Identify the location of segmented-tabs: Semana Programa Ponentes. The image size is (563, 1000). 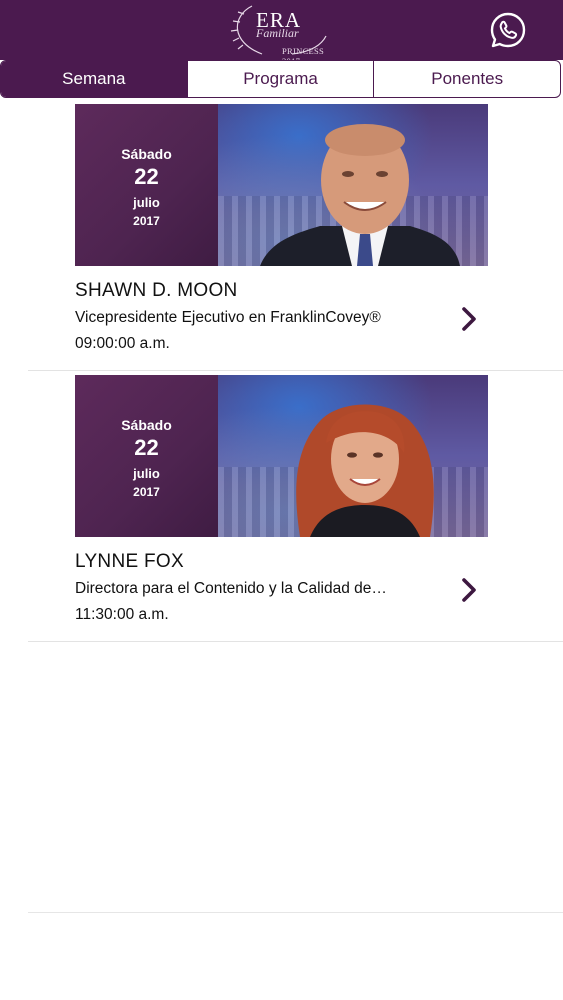
(280, 79).